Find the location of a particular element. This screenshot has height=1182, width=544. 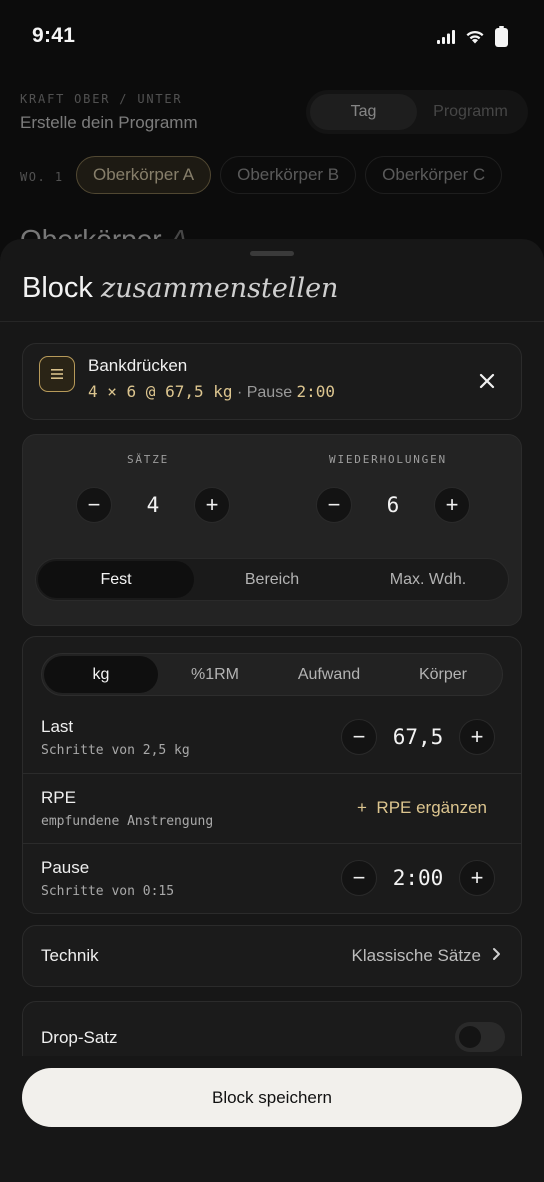

rest-row: Pause Schritte von 0:15 − 2:00 + is located at coordinates (272, 878).